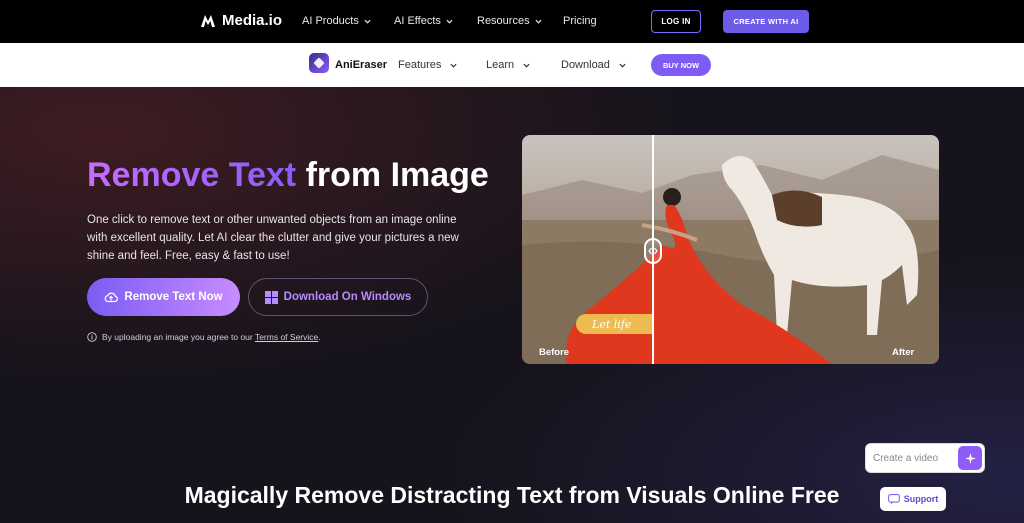  Describe the element at coordinates (208, 20) in the screenshot. I see `media-io-logo-icon` at that location.